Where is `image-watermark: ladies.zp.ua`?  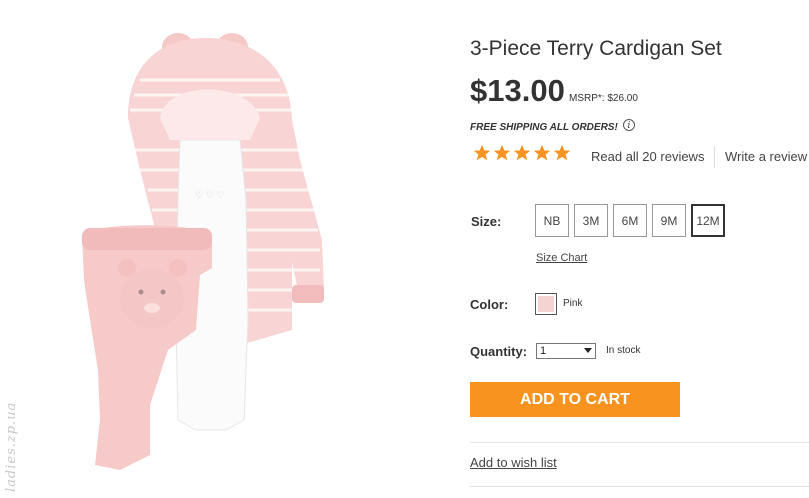 image-watermark: ladies.zp.ua is located at coordinates (11, 446).